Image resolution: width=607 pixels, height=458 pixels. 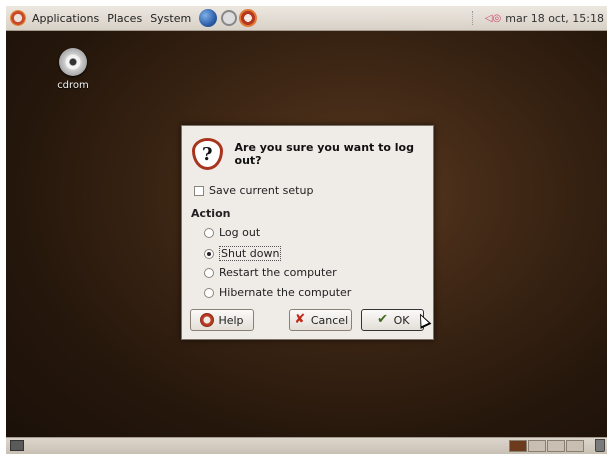 I want to click on menu-applications: Applications, so click(x=65, y=18).